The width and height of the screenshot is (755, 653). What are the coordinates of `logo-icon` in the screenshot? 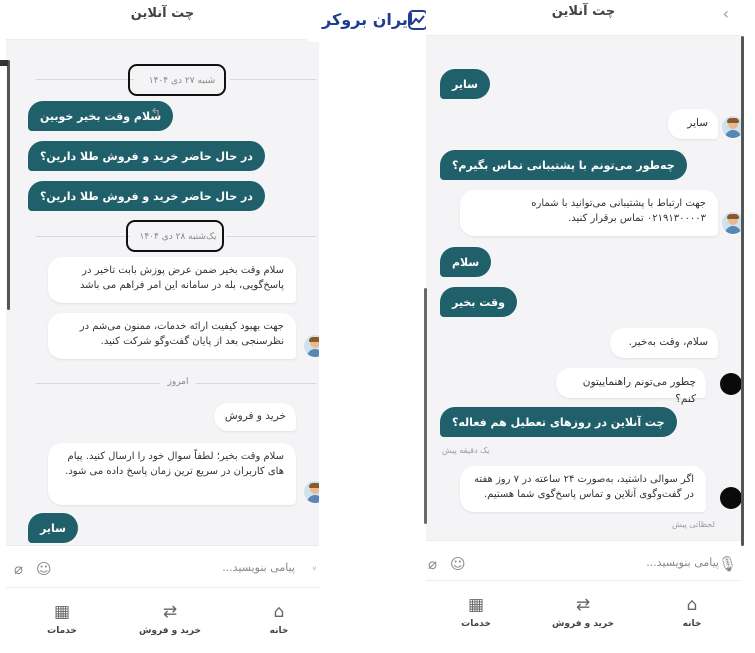 It's located at (418, 20).